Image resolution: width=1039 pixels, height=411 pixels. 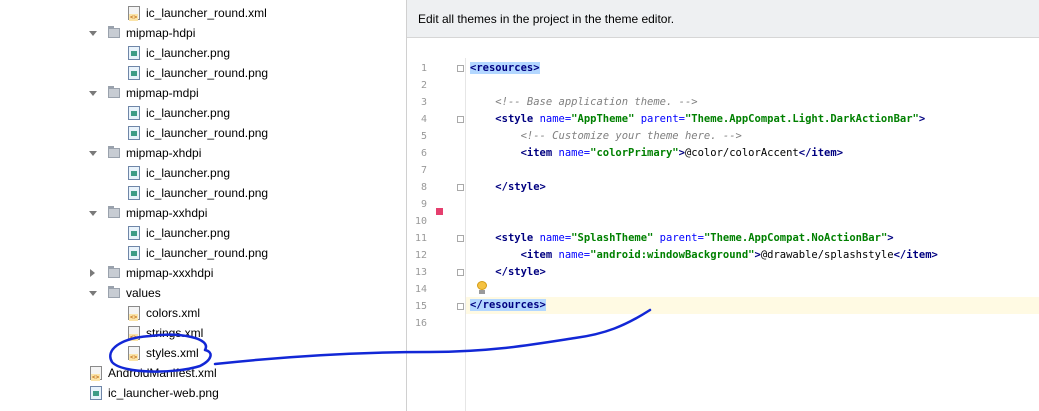 I want to click on tree-folder-row: mipmap-xxhdpi, so click(x=203, y=213).